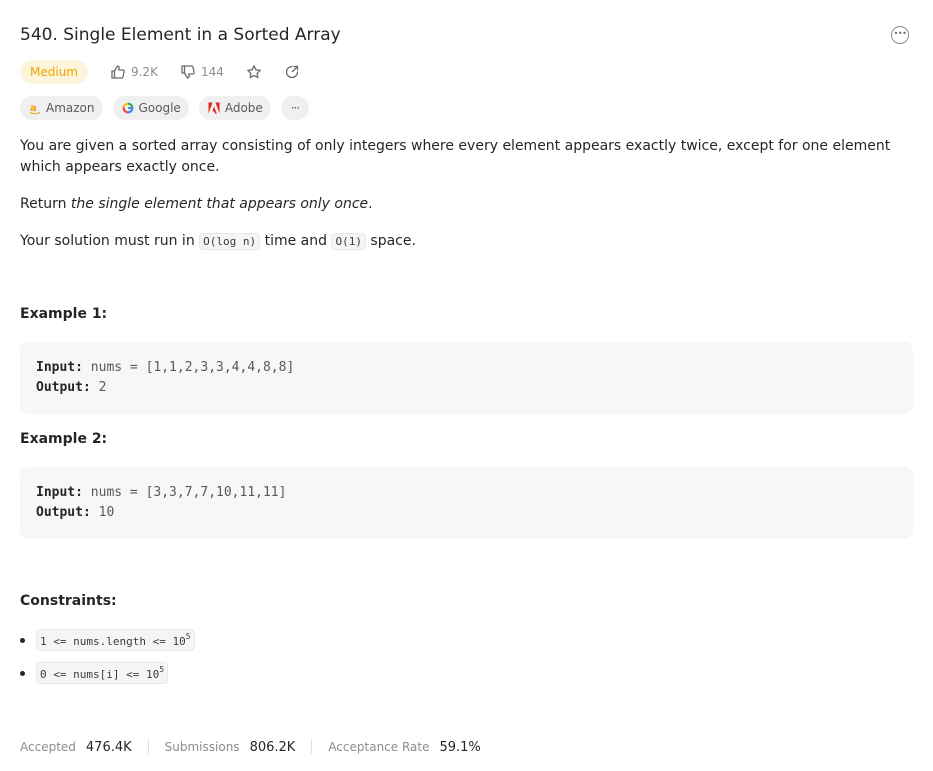 Image resolution: width=933 pixels, height=771 pixels. Describe the element at coordinates (159, 108) in the screenshot. I see `company-tag-label: Google` at that location.